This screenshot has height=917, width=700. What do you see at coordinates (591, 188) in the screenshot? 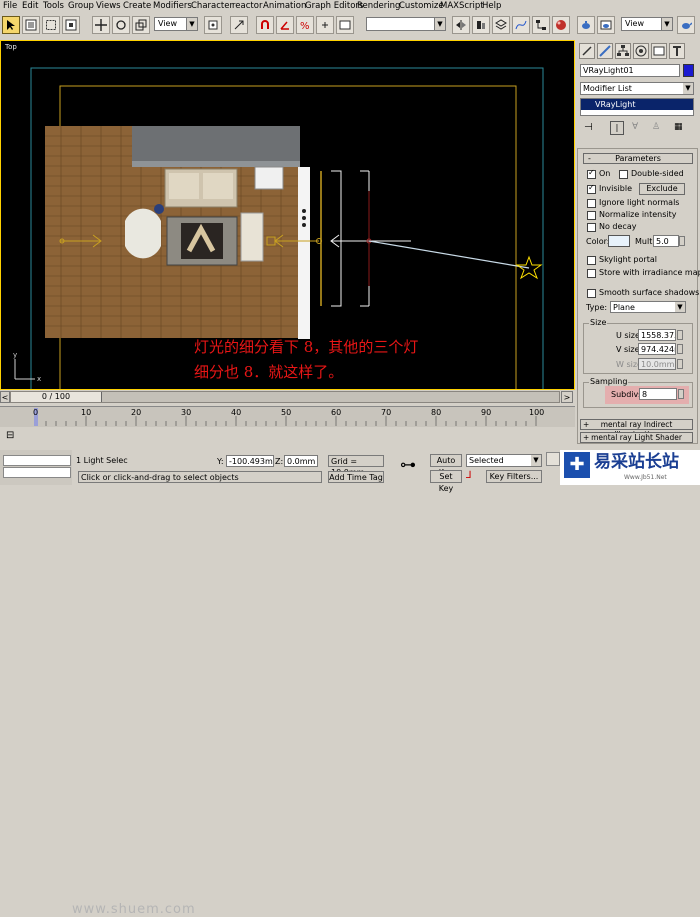
I see `invisible-checkbox` at bounding box center [591, 188].